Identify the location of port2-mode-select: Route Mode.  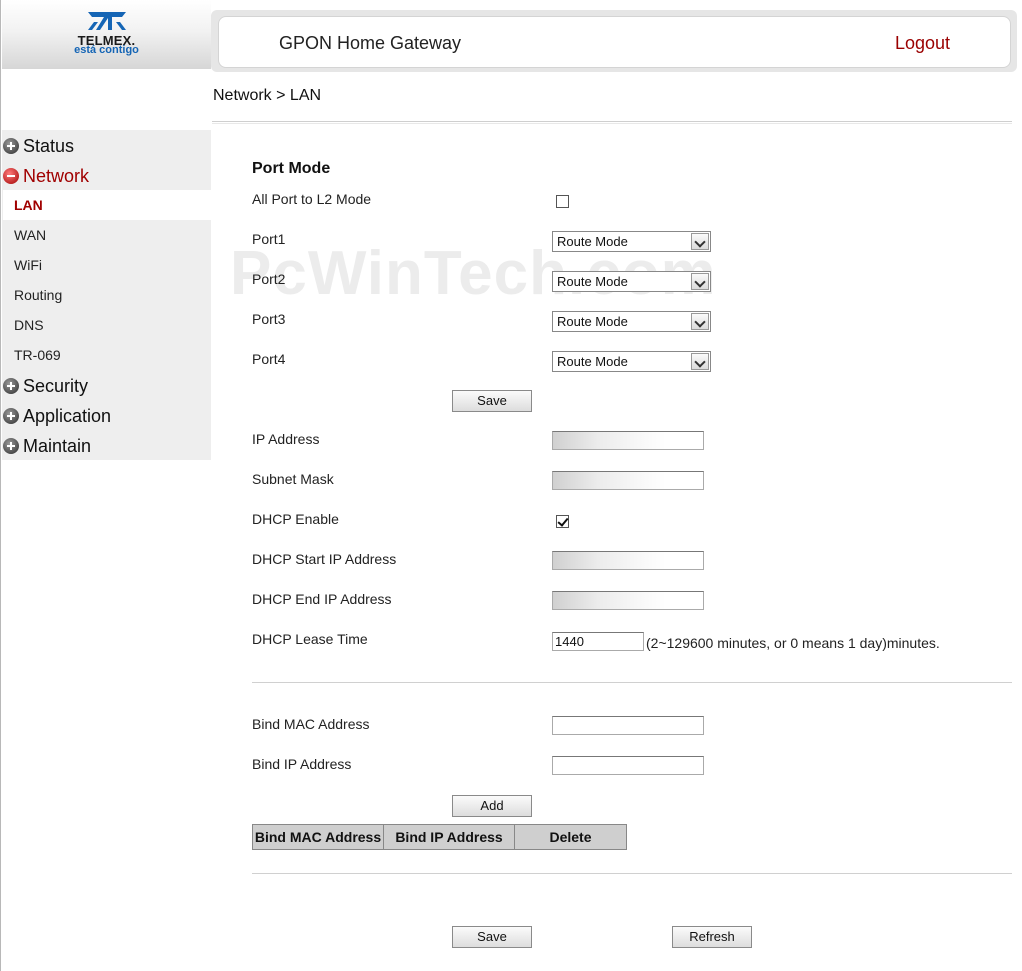
(631, 281).